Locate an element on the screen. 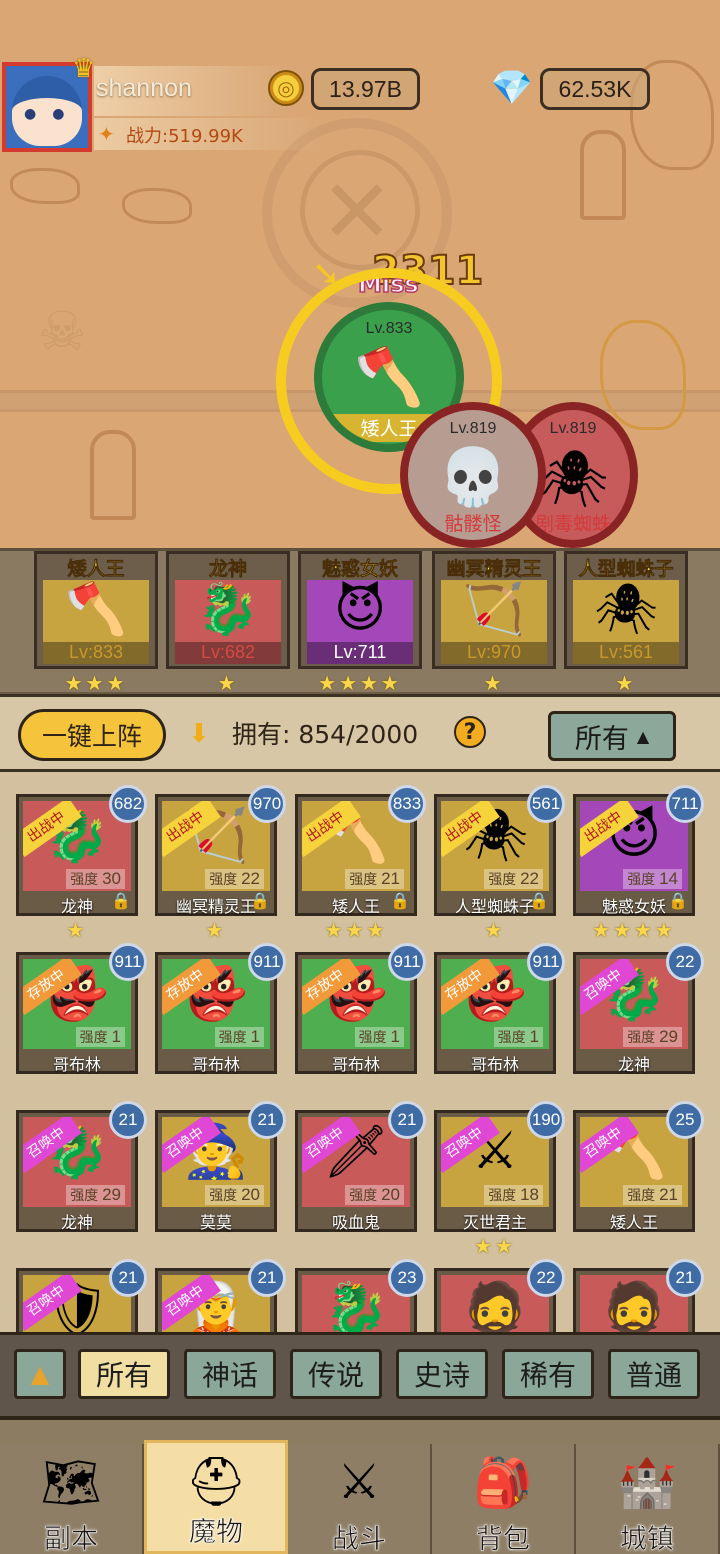 This screenshot has height=1554, width=720. monster-card: 🧔 21 is located at coordinates (638, 1295).